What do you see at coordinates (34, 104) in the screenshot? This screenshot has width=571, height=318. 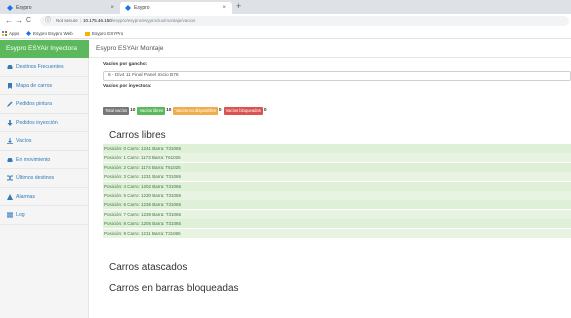 I see `sidebar-item-label: Pedidos pintura` at bounding box center [34, 104].